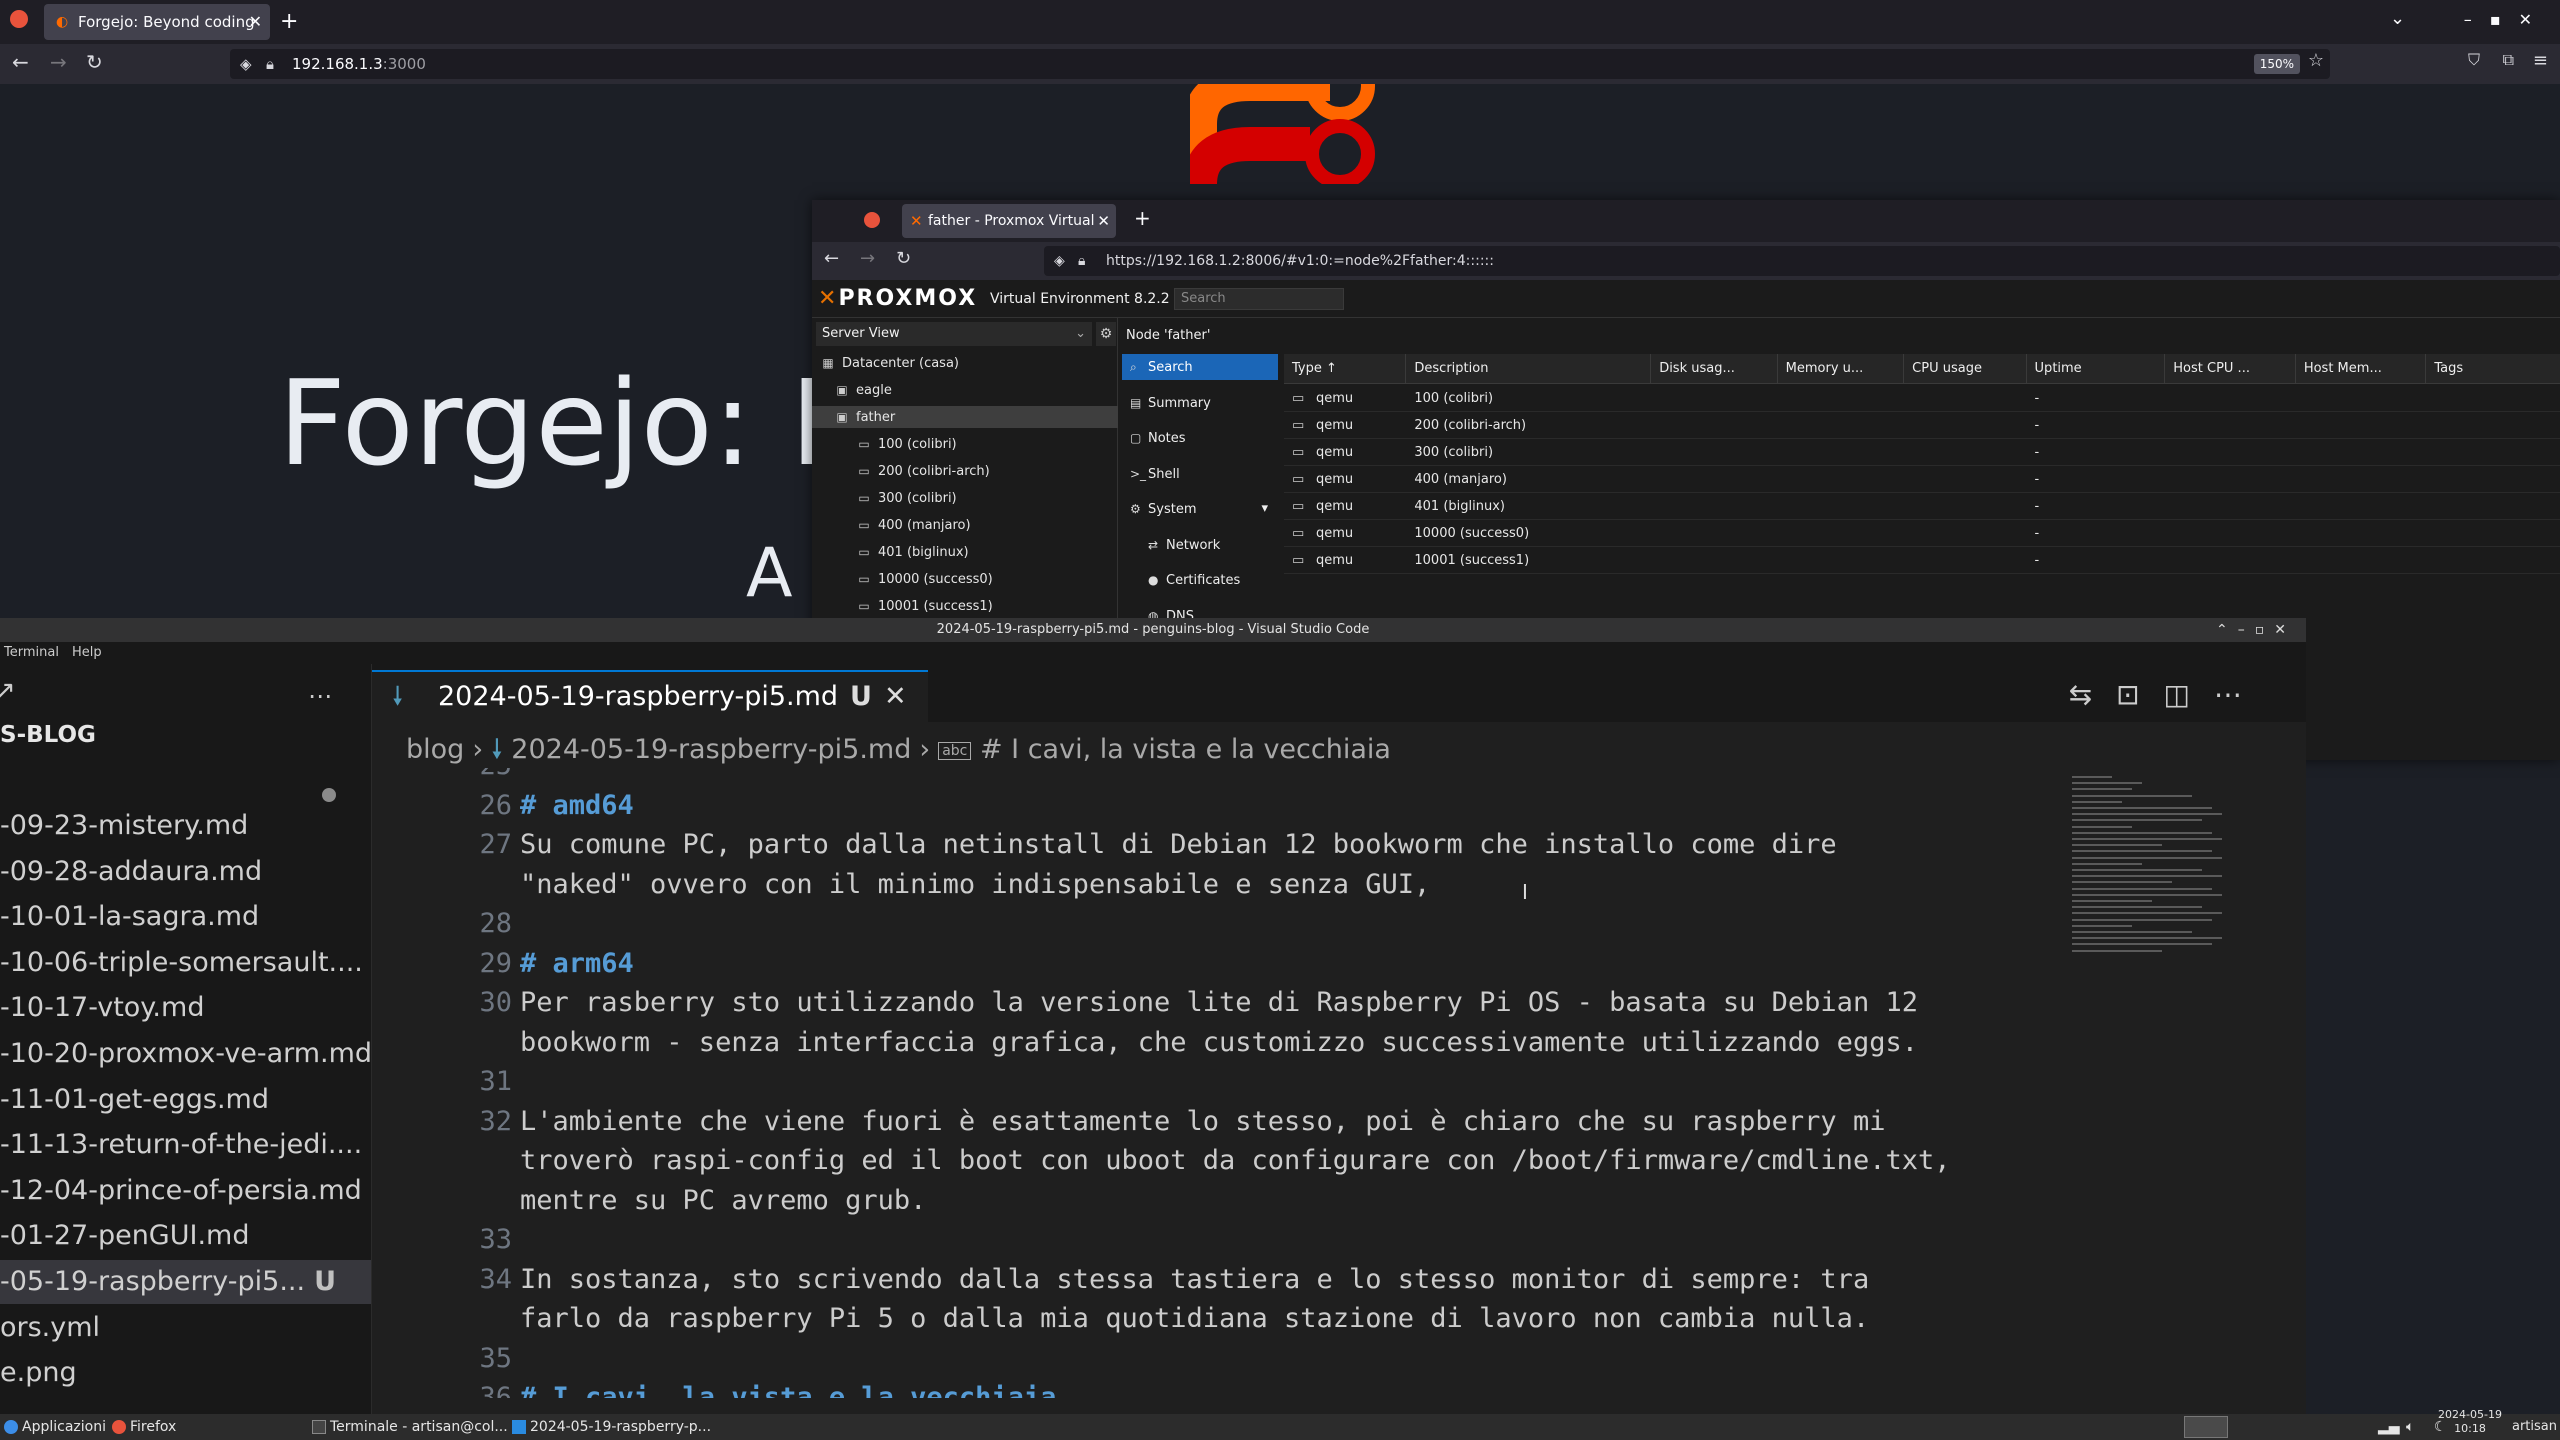 Image resolution: width=2560 pixels, height=1440 pixels. I want to click on zoom-indicator: 150%, so click(2276, 64).